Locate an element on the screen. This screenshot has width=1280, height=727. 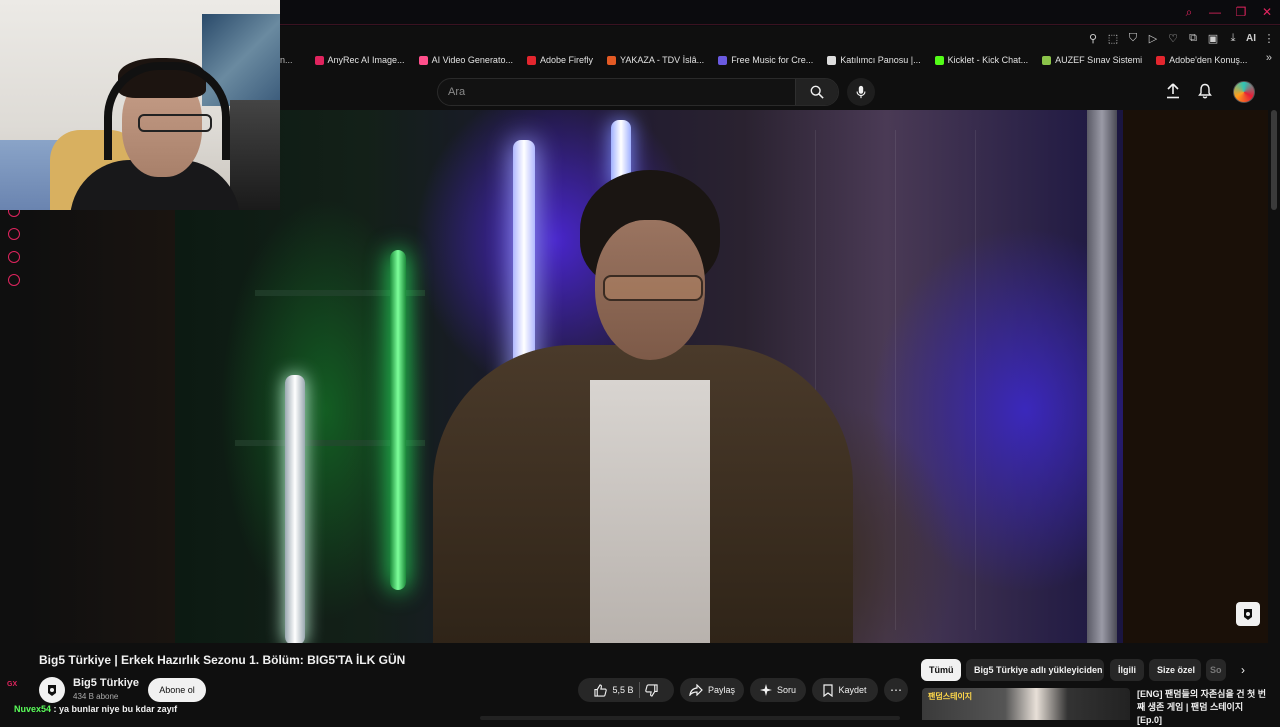
channel-watermark-icon is located at coordinates (1248, 614).